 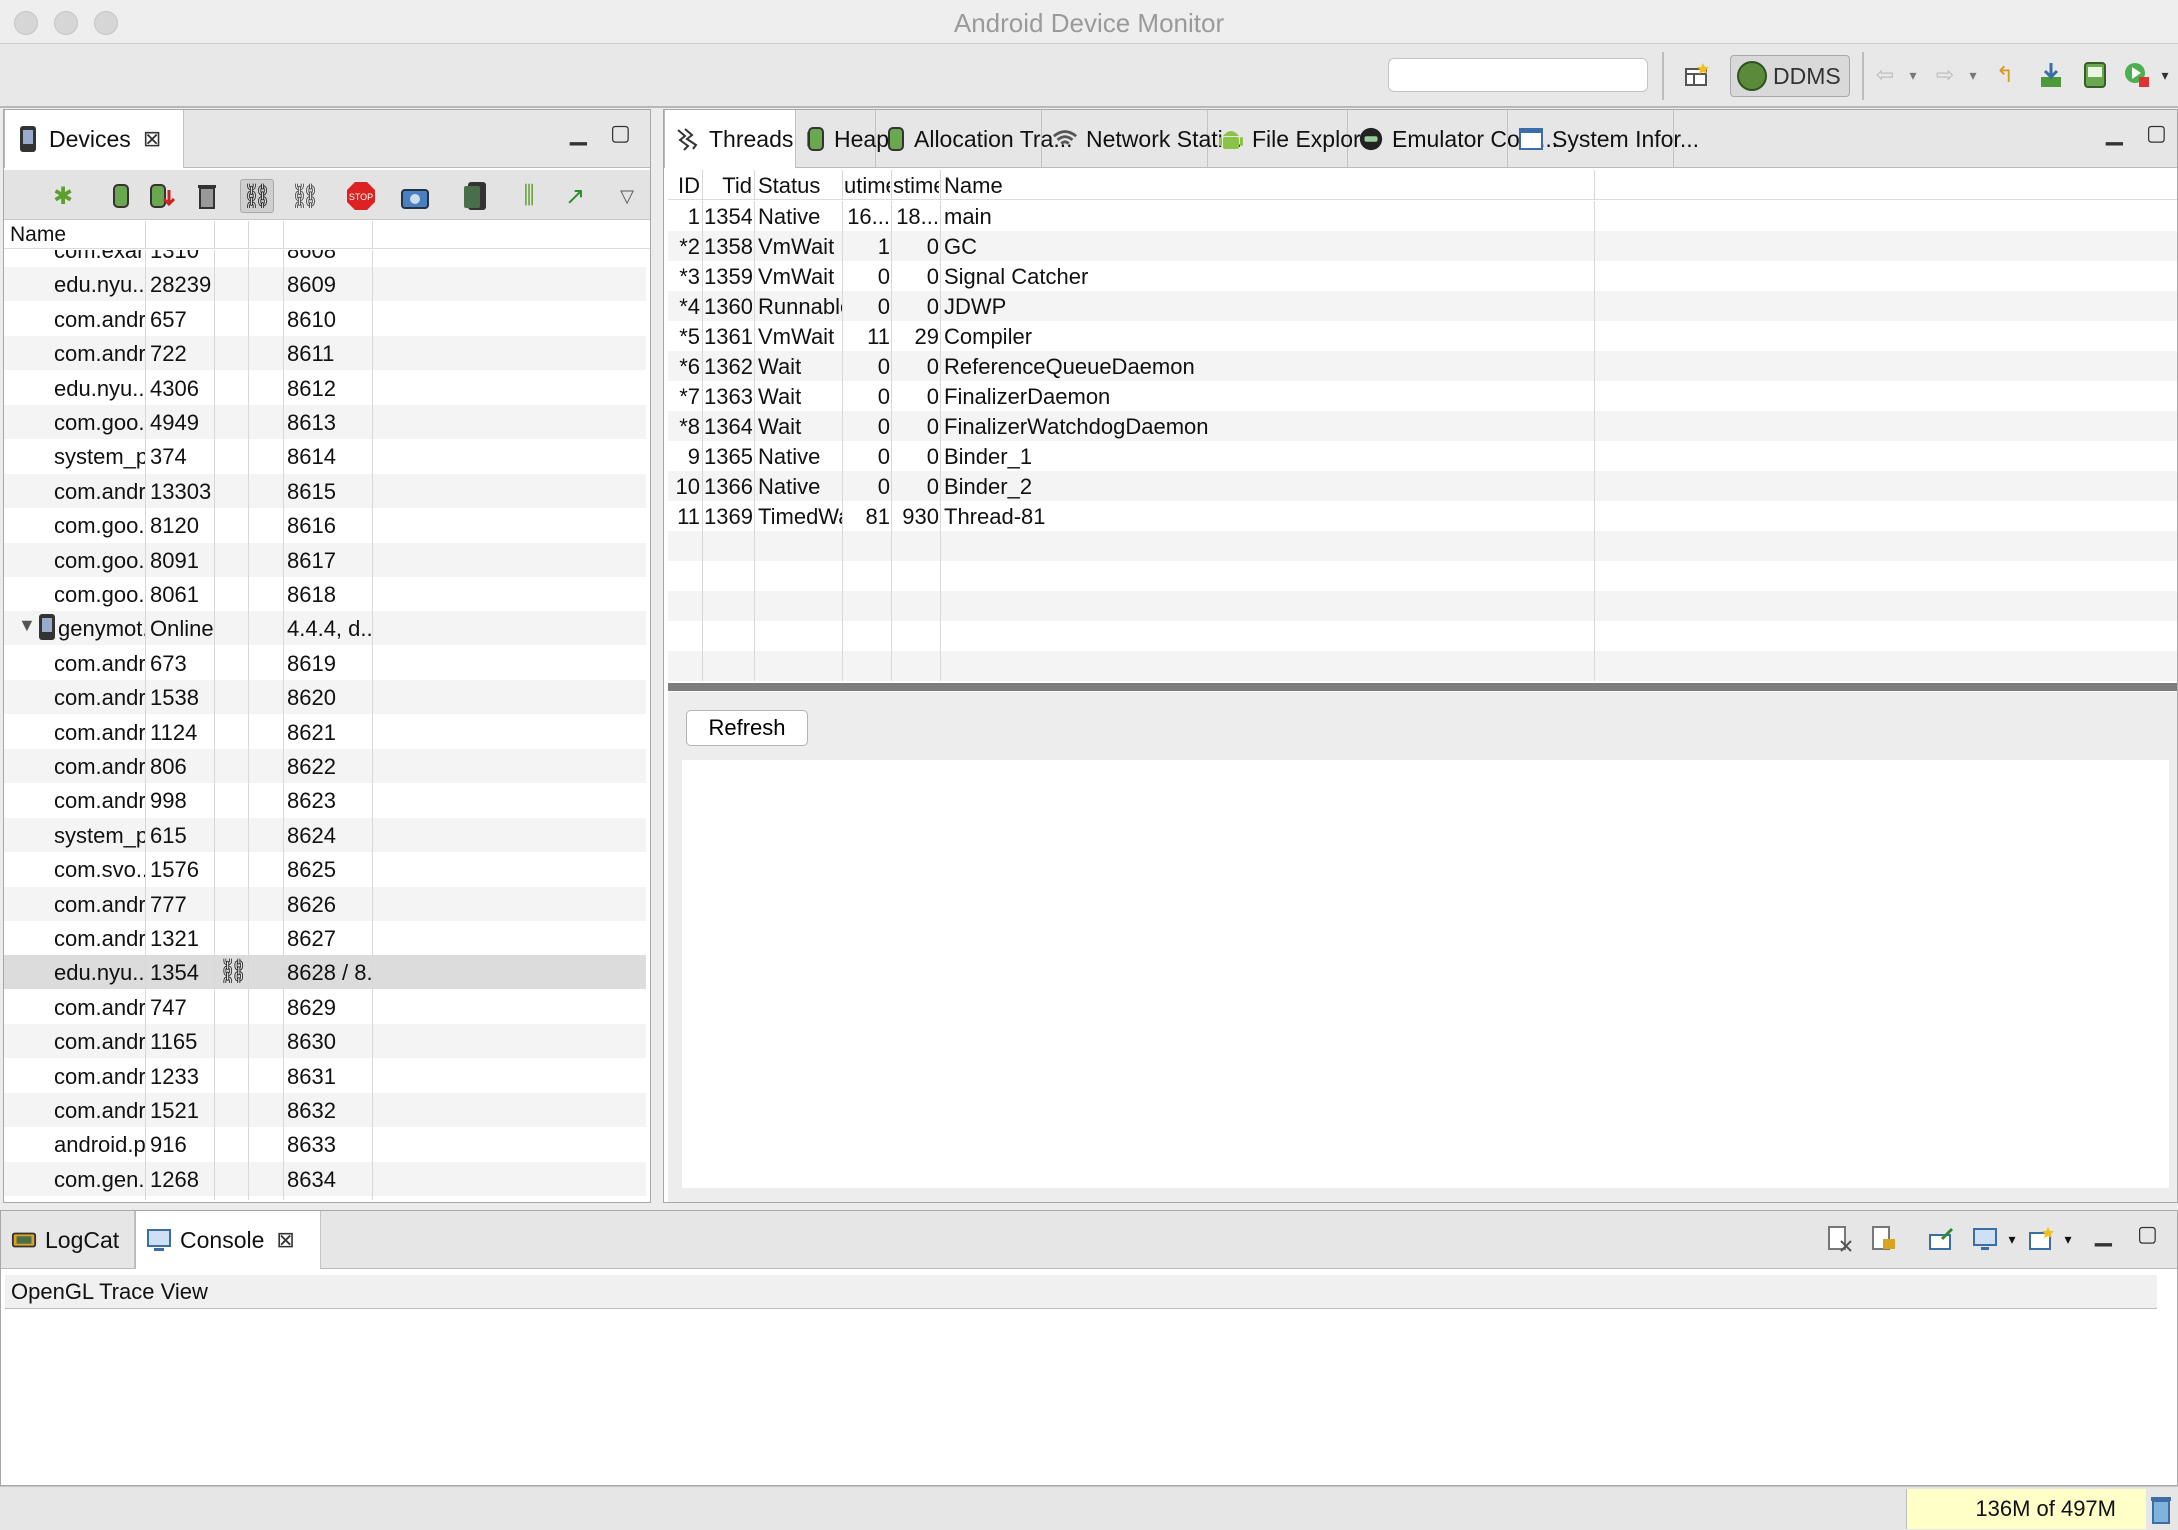 What do you see at coordinates (325, 1178) in the screenshot?
I see `process-row: com.gen...1268 8634` at bounding box center [325, 1178].